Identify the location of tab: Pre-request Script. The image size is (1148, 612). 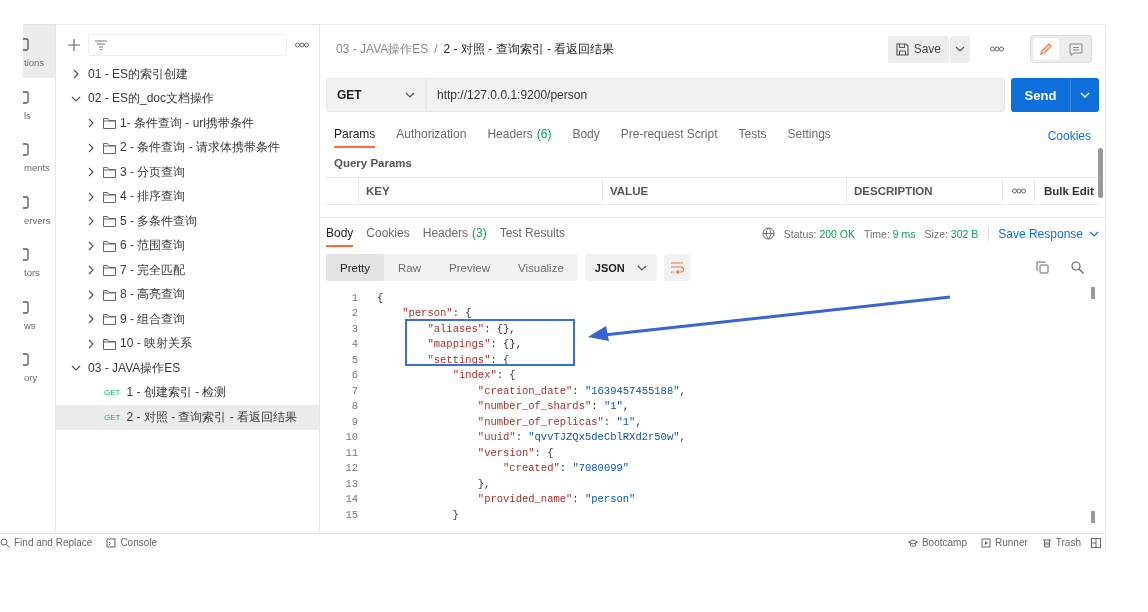
(669, 135).